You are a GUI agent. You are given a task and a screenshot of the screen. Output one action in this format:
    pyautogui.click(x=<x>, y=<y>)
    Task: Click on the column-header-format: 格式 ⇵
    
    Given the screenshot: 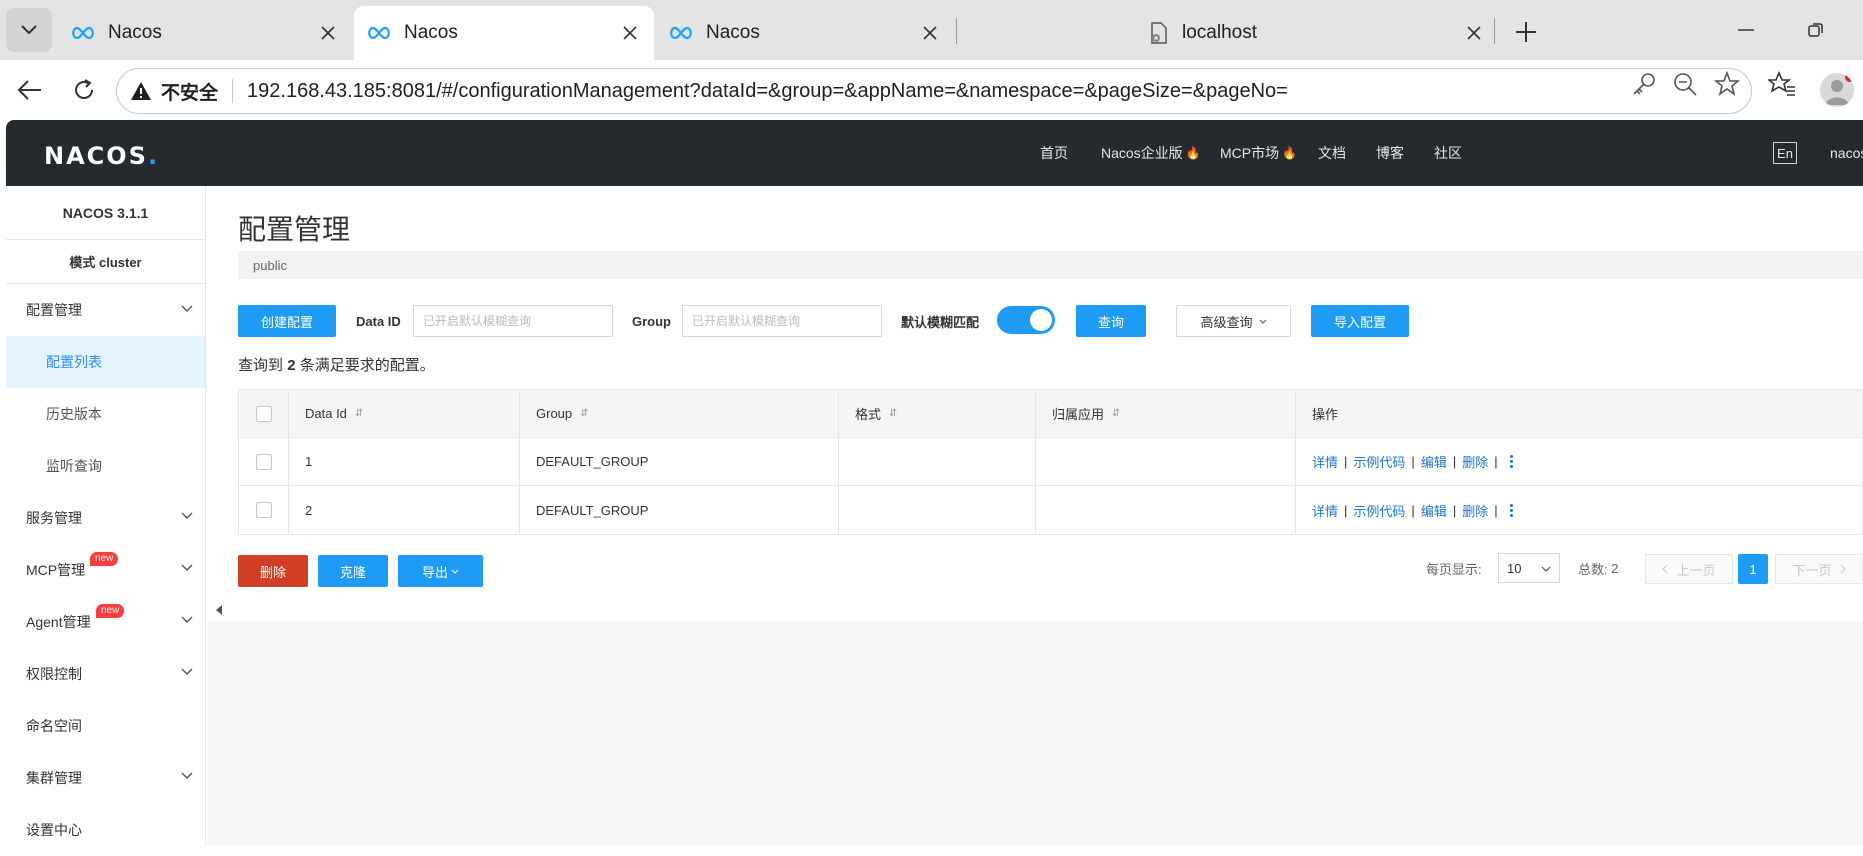 What is the action you would take?
    pyautogui.click(x=937, y=413)
    